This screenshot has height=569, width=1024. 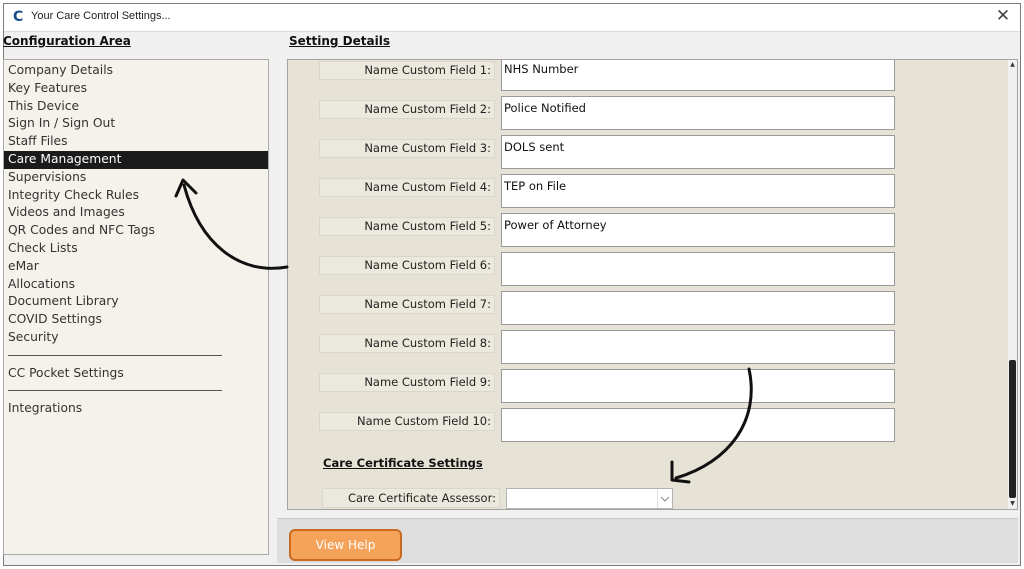 What do you see at coordinates (136, 267) in the screenshot?
I see `config-item-emar: eMar` at bounding box center [136, 267].